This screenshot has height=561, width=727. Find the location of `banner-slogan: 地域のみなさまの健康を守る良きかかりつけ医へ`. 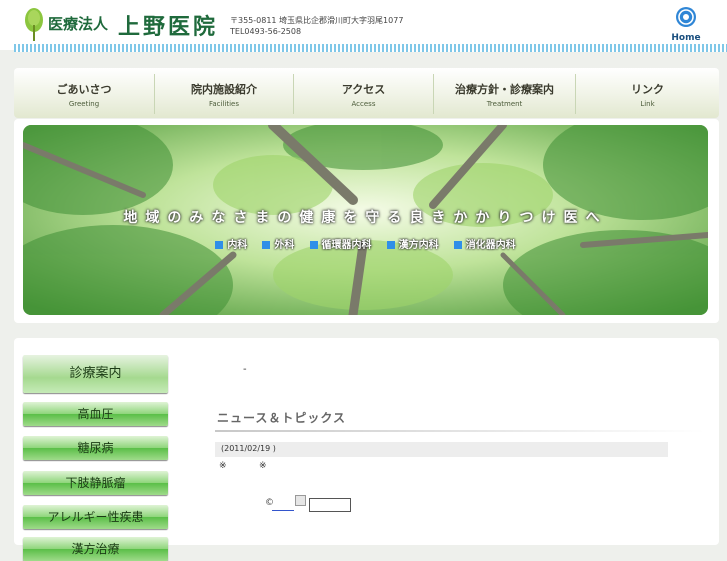

banner-slogan: 地域のみなさまの健康を守る良きかかりつけ医へ is located at coordinates (365, 218).